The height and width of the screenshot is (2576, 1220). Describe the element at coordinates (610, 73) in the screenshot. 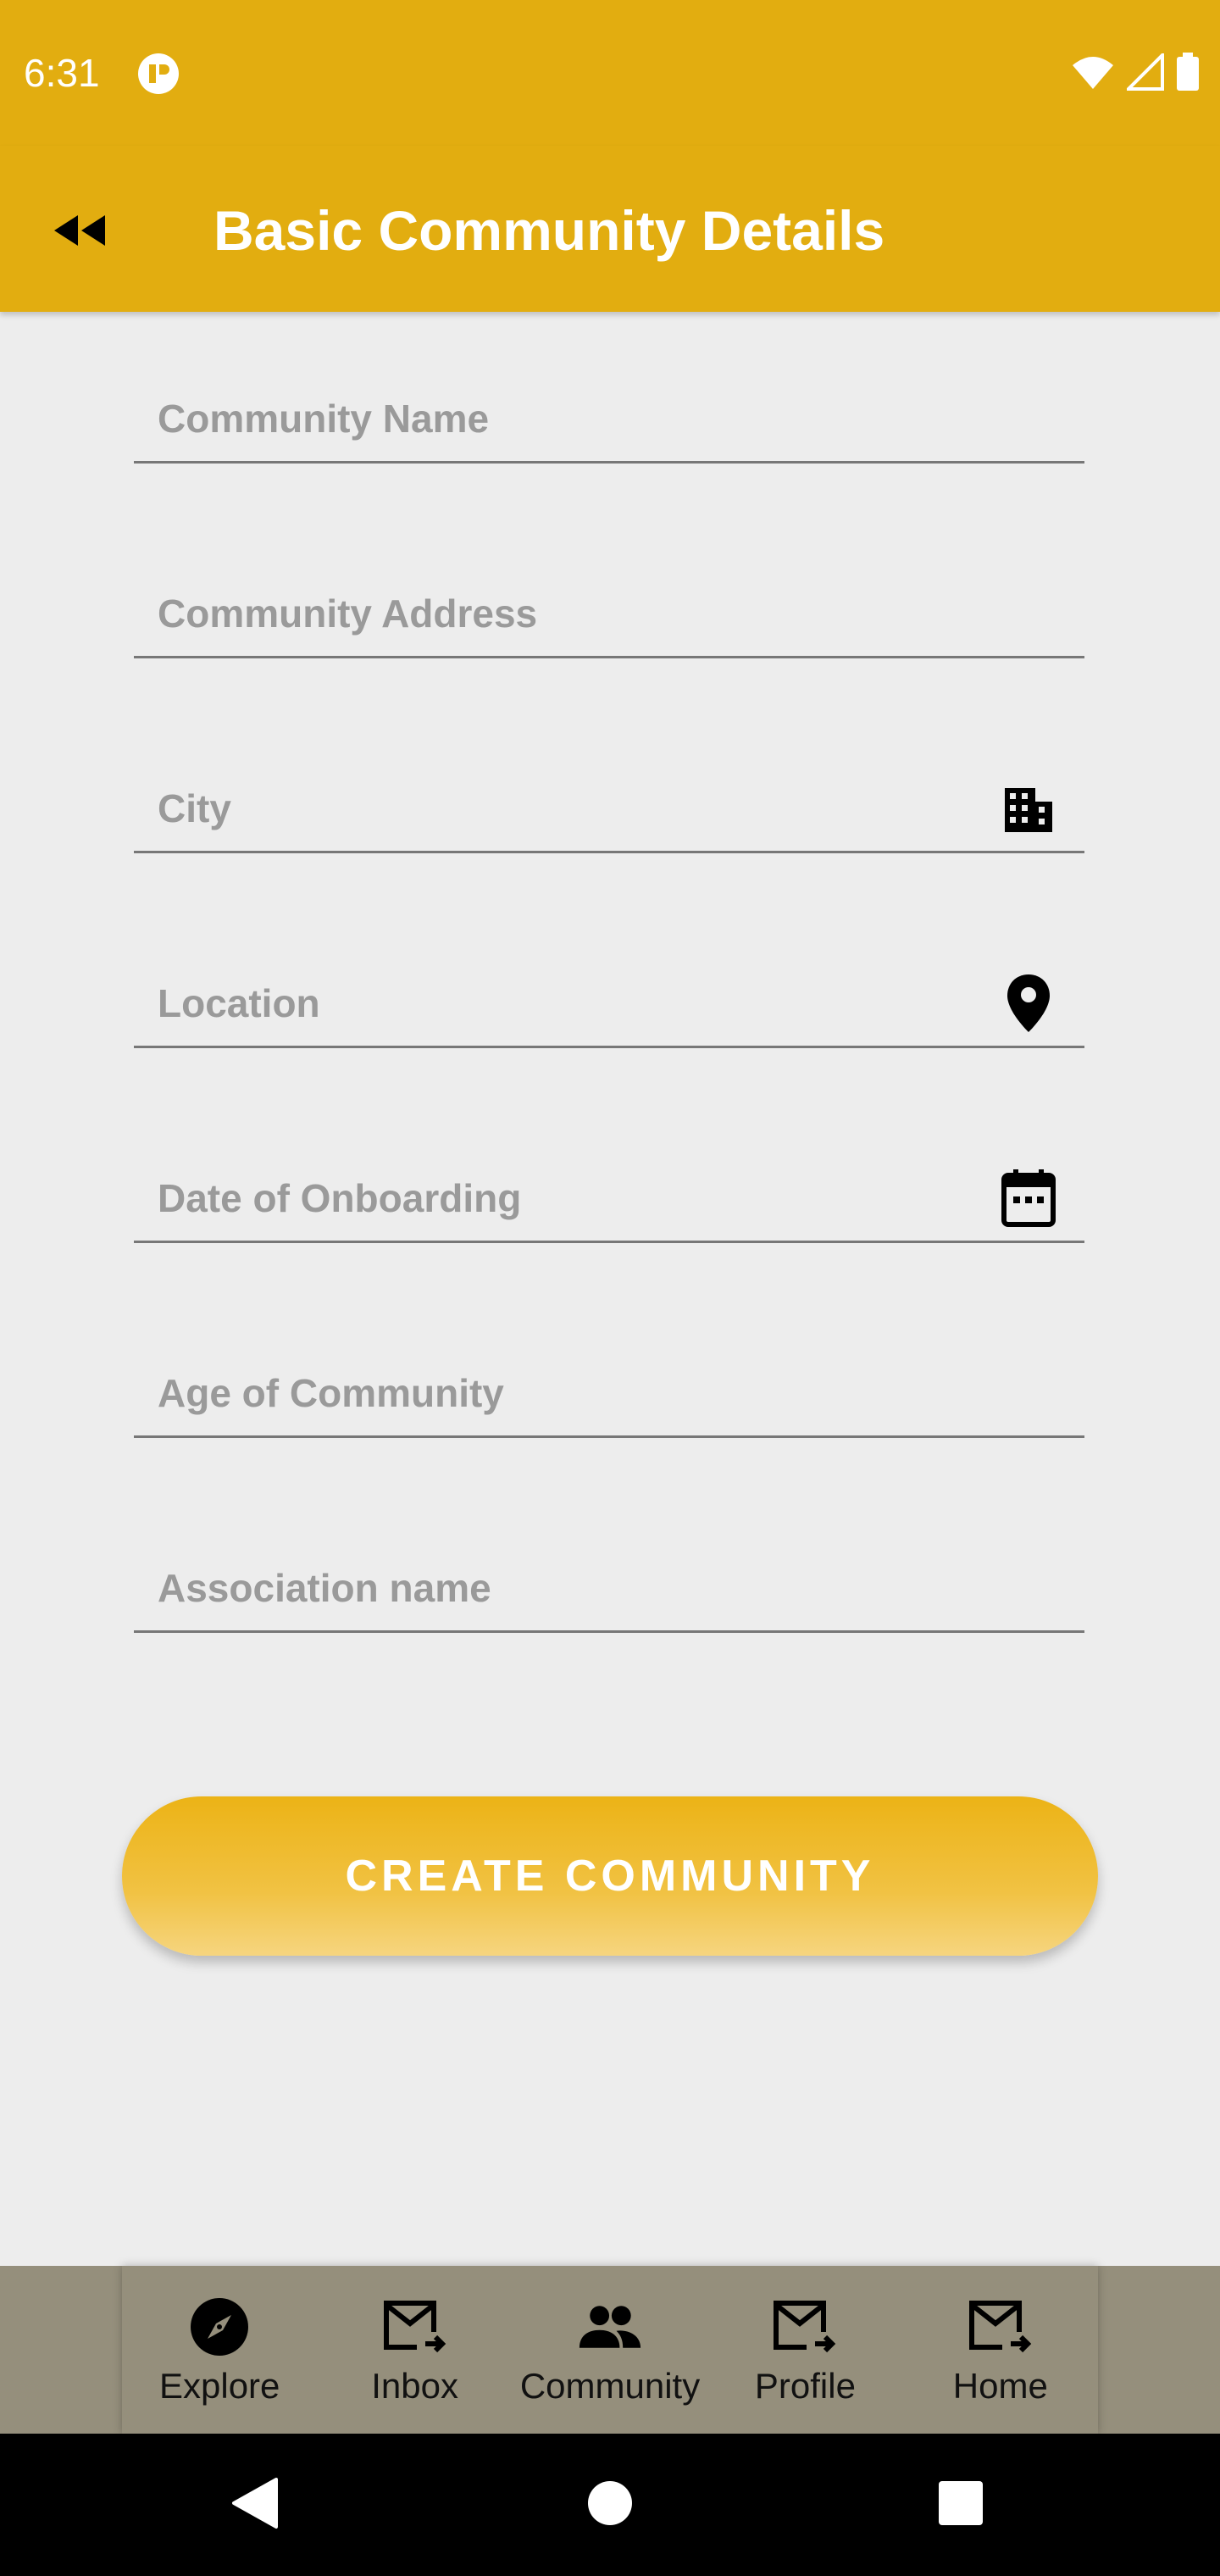

I see `status-bar: 6:31` at that location.